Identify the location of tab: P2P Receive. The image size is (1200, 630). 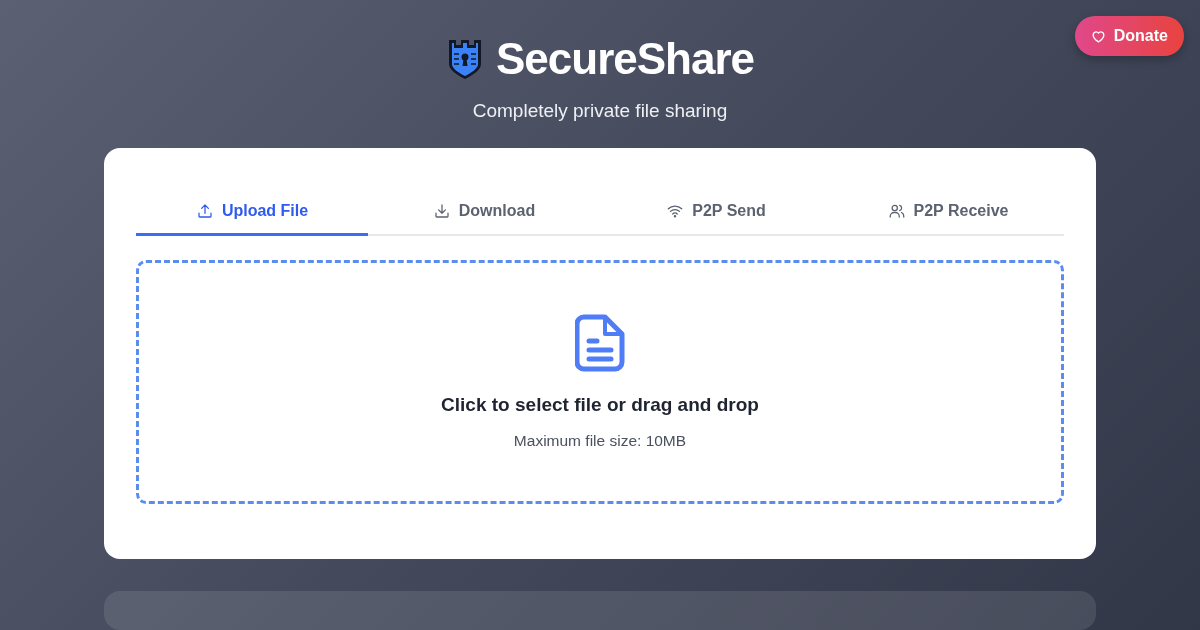
(948, 212).